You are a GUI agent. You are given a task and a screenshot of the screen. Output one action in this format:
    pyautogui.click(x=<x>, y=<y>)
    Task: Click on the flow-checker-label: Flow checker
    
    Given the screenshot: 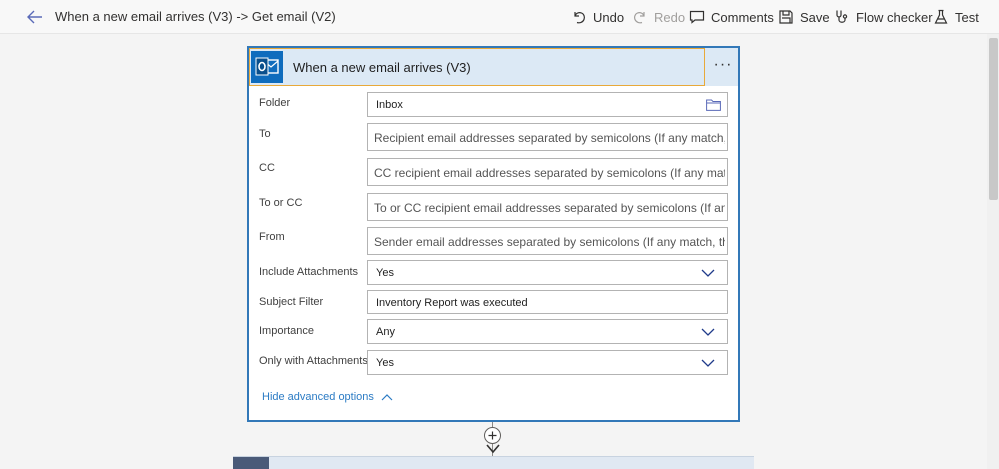 What is the action you would take?
    pyautogui.click(x=894, y=17)
    